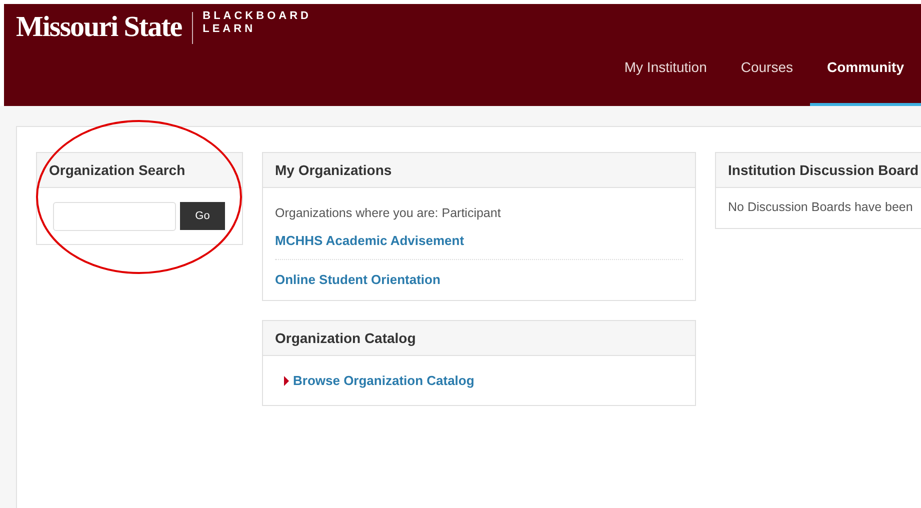 The height and width of the screenshot is (508, 921). What do you see at coordinates (767, 81) in the screenshot?
I see `nav-tab: Courses` at bounding box center [767, 81].